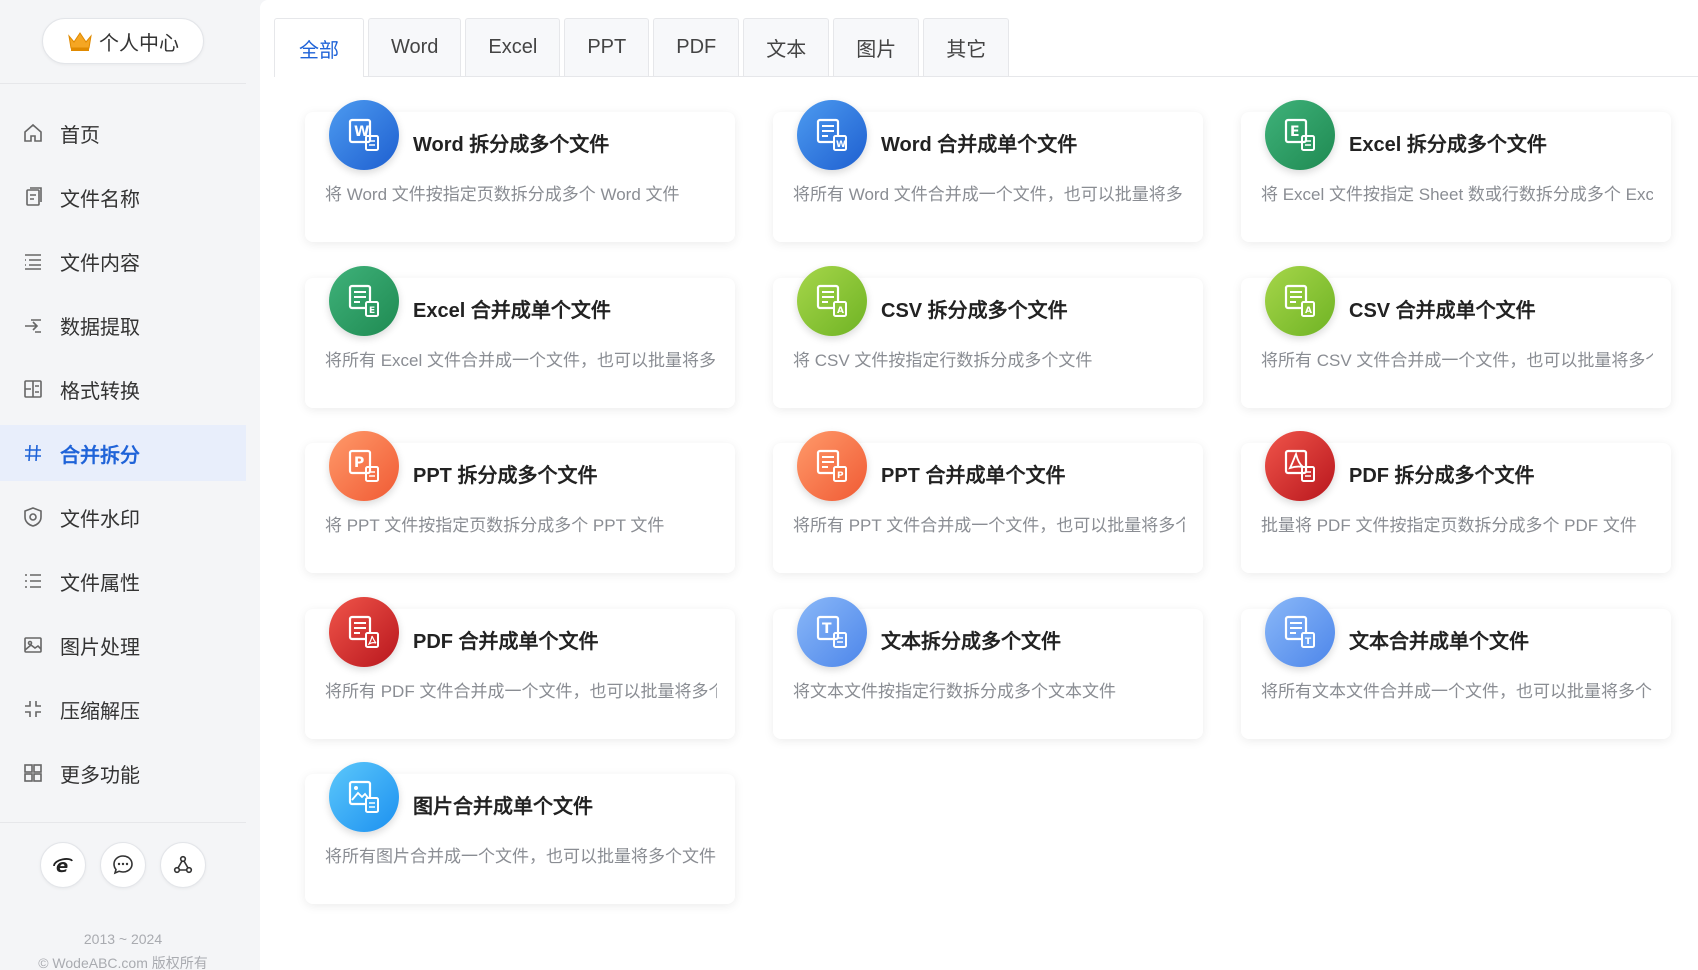 This screenshot has height=970, width=1698. What do you see at coordinates (520, 502) in the screenshot?
I see `tool-card-ppt-split: P PPT 拆分成多个文件 将 PPT 文件按指定页数拆分成多个 PPT 文件` at bounding box center [520, 502].